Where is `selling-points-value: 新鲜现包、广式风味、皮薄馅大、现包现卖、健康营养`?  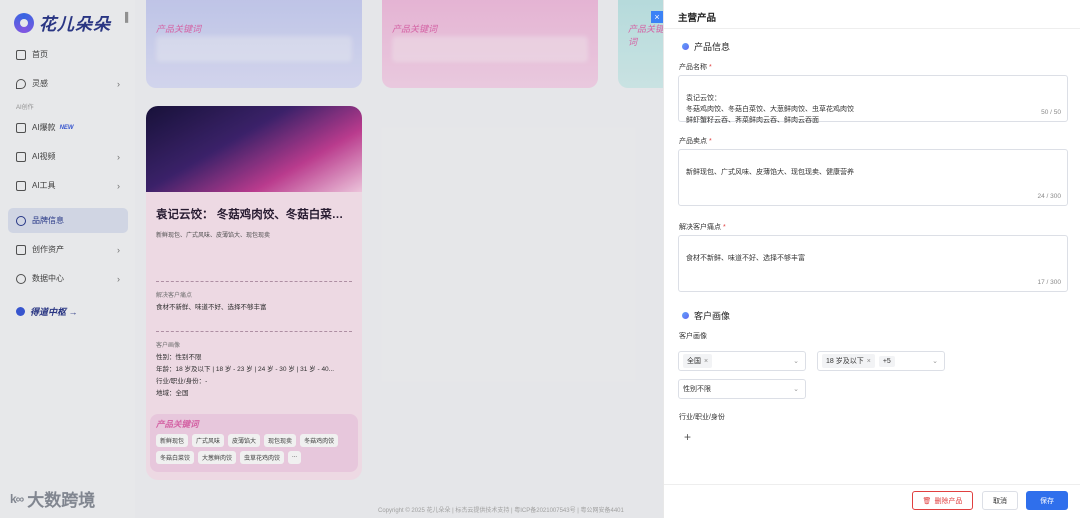
selling-points-value: 新鲜现包、广式风味、皮薄馅大、现包现卖、健康营养 is located at coordinates (770, 172).